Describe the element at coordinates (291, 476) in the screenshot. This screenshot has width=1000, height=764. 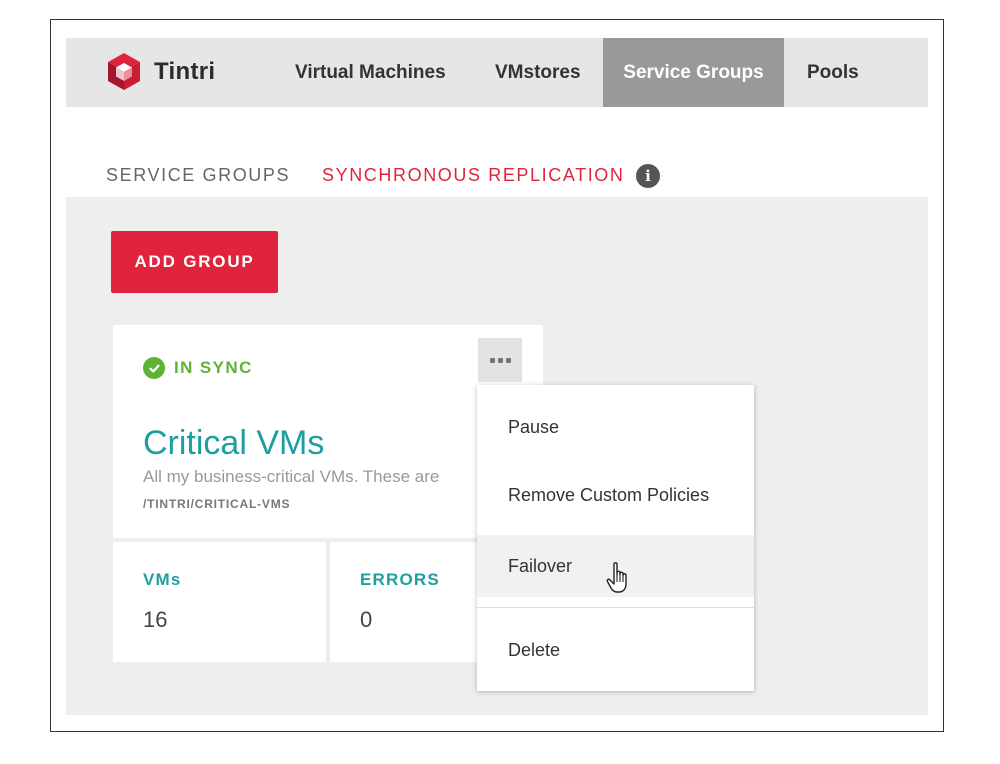
I see `group-description: All my business-critical VMs. These are` at that location.